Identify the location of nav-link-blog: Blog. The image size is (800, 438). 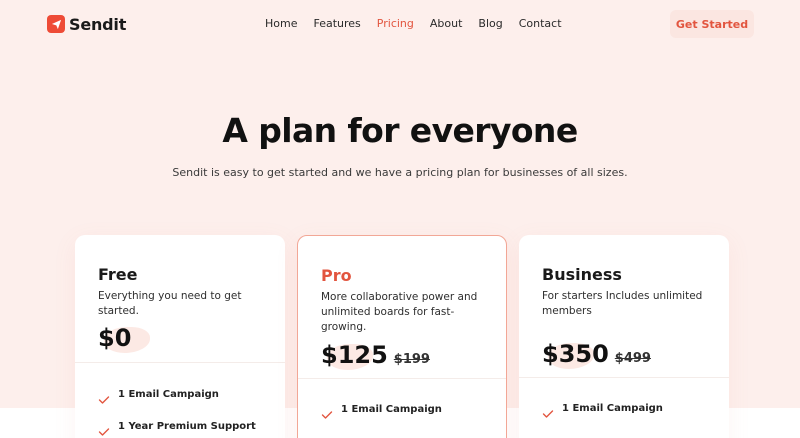
(490, 24).